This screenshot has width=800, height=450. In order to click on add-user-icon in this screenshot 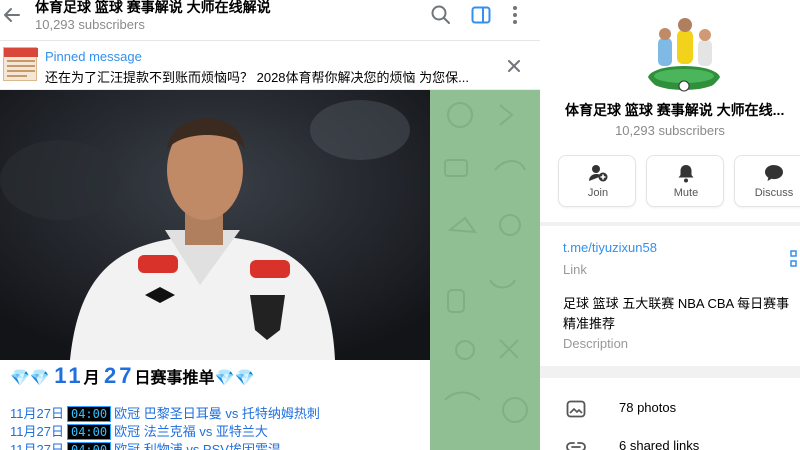, I will do `click(598, 173)`.